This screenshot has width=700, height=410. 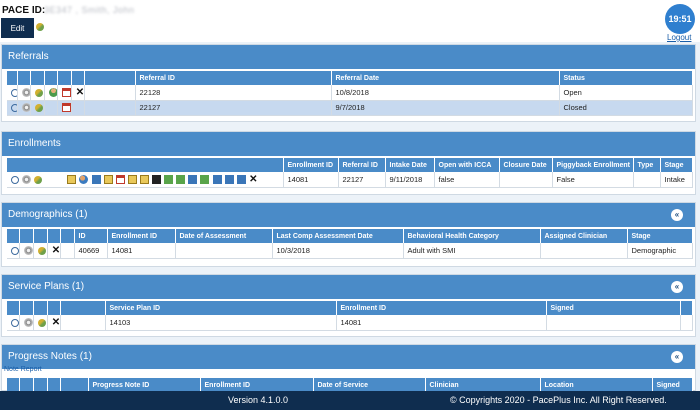 What do you see at coordinates (17, 28) in the screenshot?
I see `edit-button: Edit` at bounding box center [17, 28].